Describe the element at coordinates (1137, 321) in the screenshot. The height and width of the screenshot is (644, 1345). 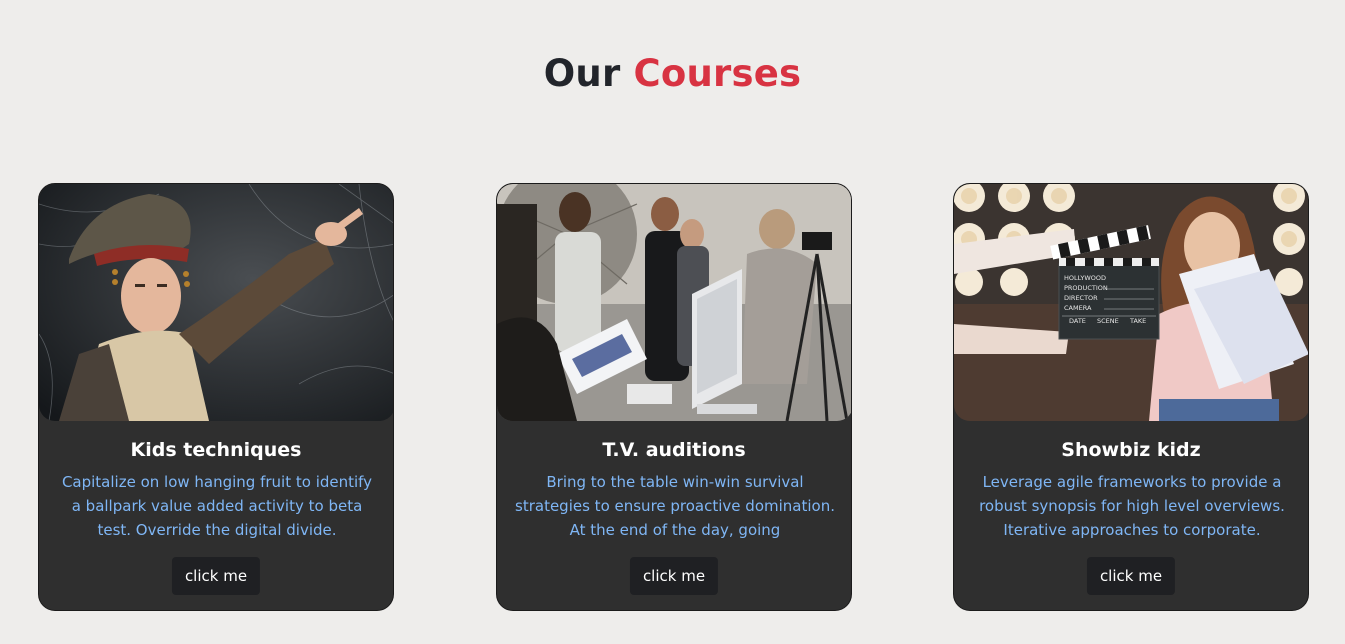
I see `clapperboard-label-take: TAKE` at that location.